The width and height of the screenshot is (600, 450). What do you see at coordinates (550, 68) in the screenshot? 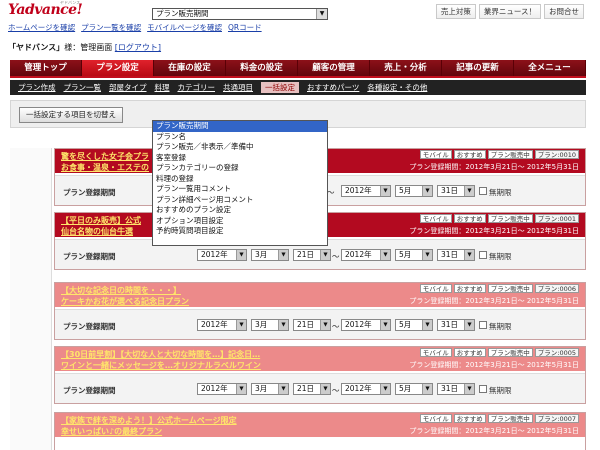
I see `nav-all-menu: 全メニュー` at bounding box center [550, 68].